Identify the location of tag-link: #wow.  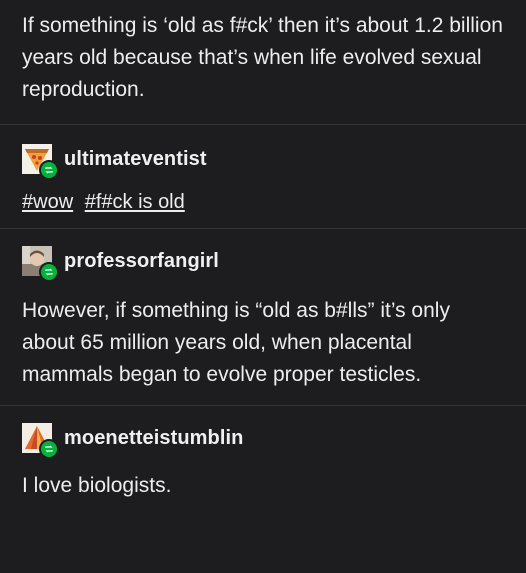
(47, 202).